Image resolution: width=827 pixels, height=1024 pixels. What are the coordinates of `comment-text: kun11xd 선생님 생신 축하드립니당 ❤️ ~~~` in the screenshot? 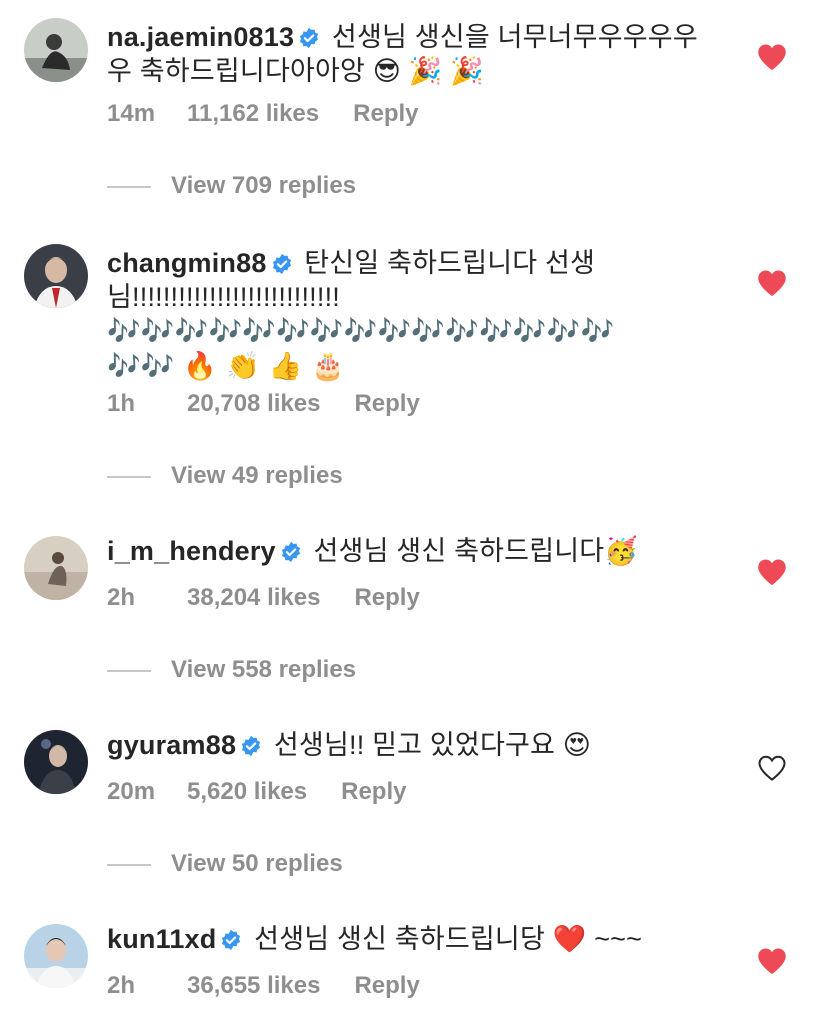 It's located at (412, 939).